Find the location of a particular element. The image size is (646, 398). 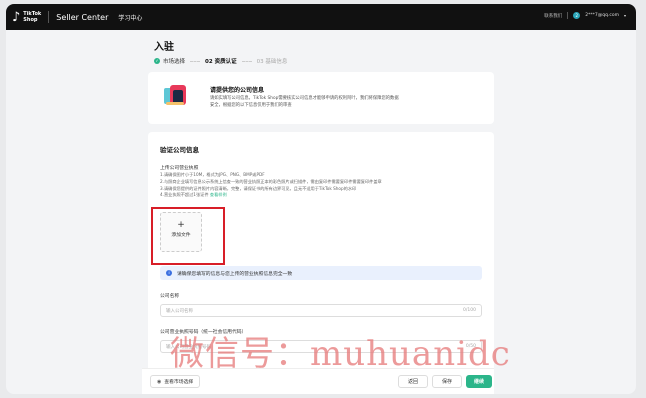

section-title: 验证公司信息 is located at coordinates (179, 150).